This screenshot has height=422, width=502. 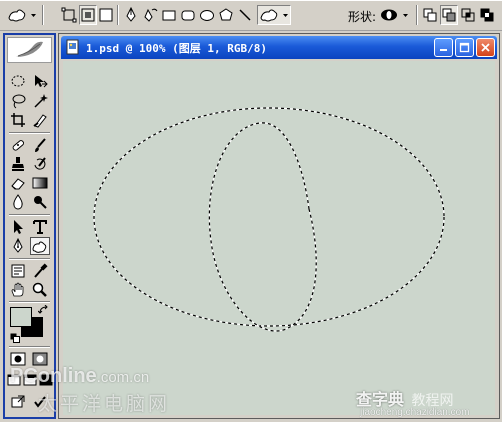 I want to click on move-tool, so click(x=40, y=81).